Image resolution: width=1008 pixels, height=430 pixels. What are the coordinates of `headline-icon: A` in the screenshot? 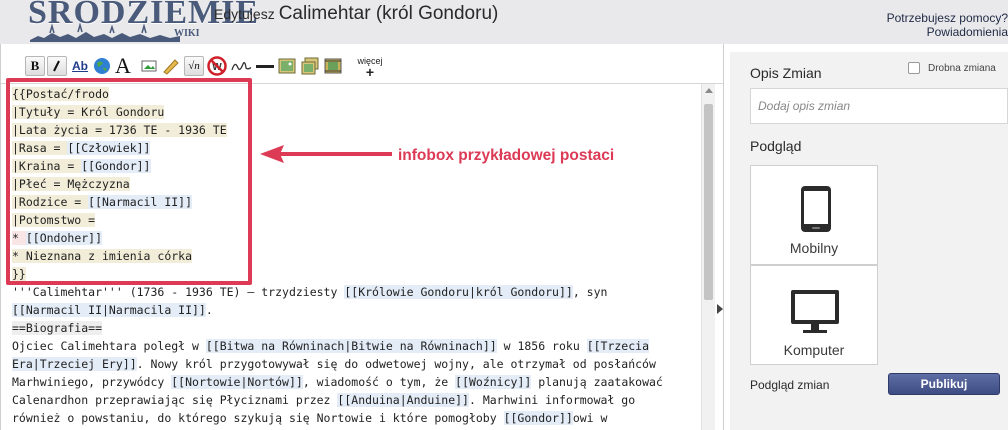 It's located at (123, 65).